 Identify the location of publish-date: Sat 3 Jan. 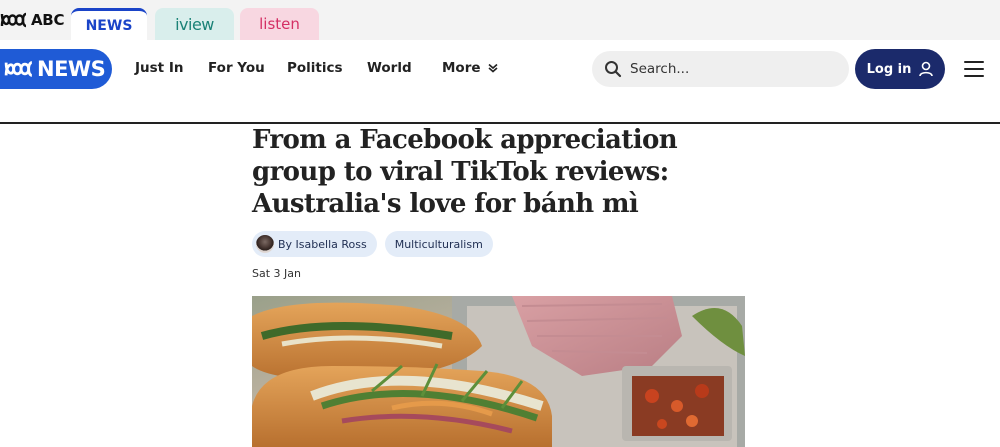
(276, 273).